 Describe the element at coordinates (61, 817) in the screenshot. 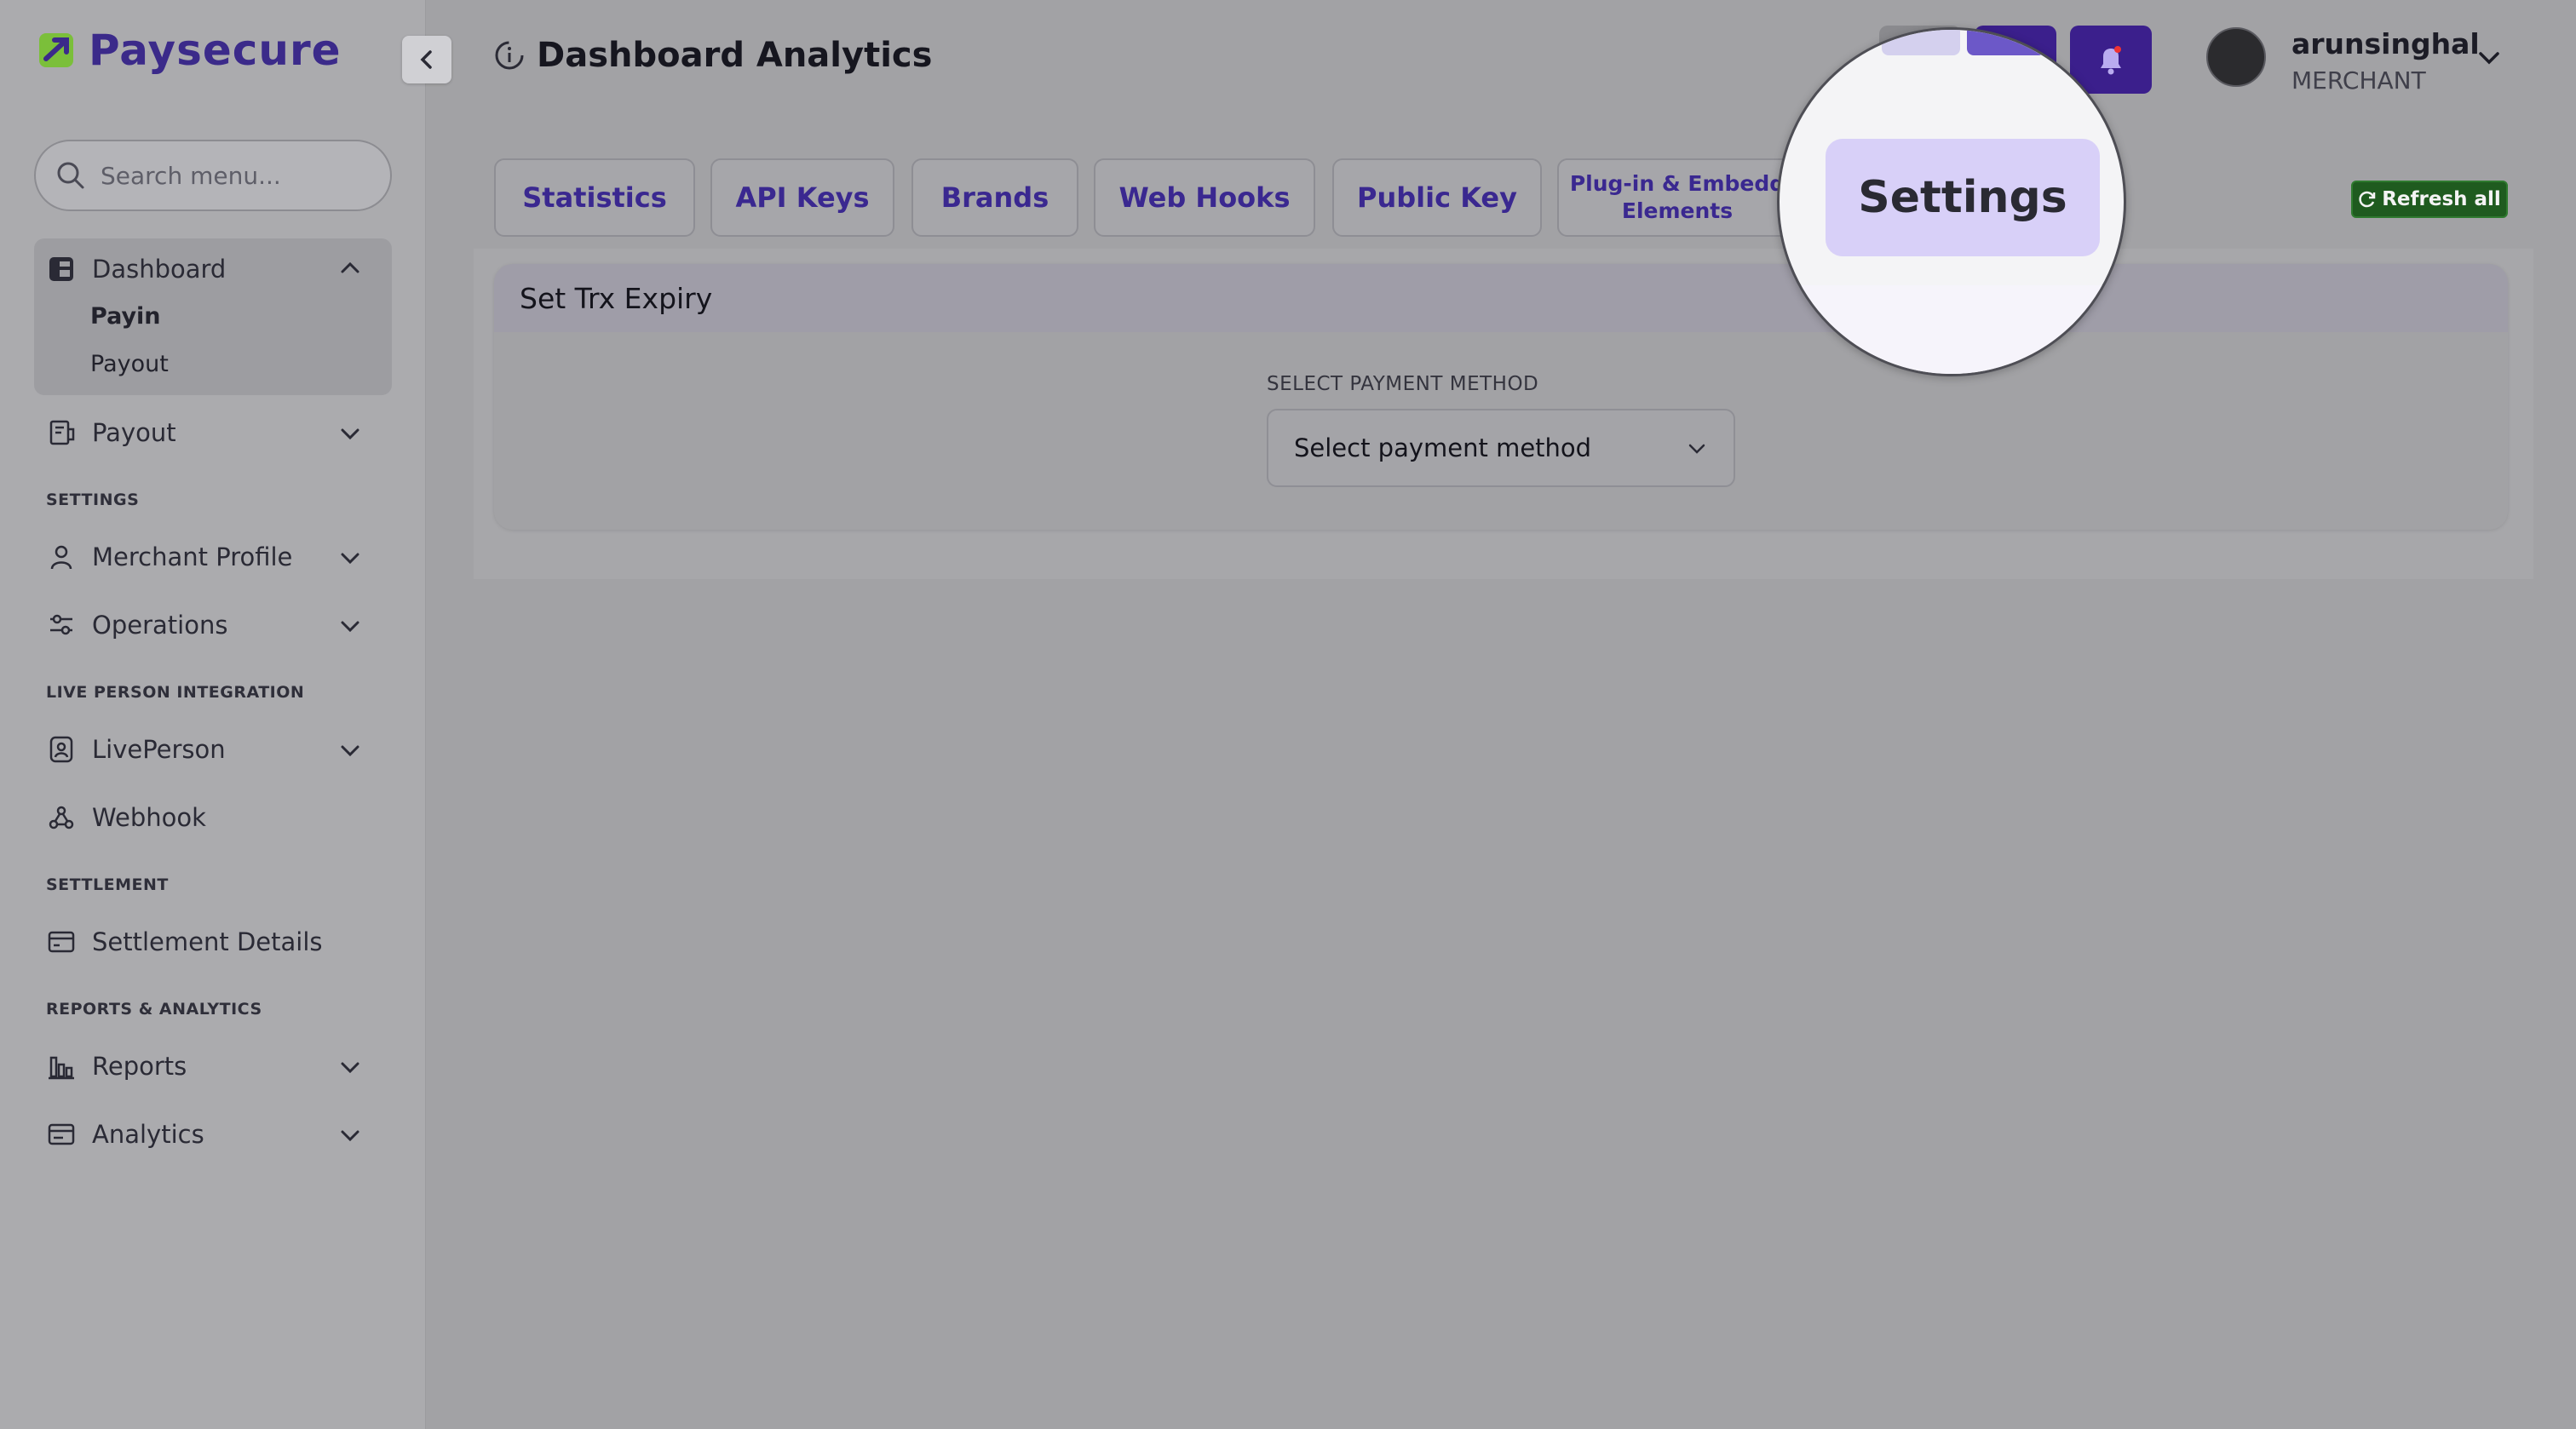

I see `webhook-icon` at that location.